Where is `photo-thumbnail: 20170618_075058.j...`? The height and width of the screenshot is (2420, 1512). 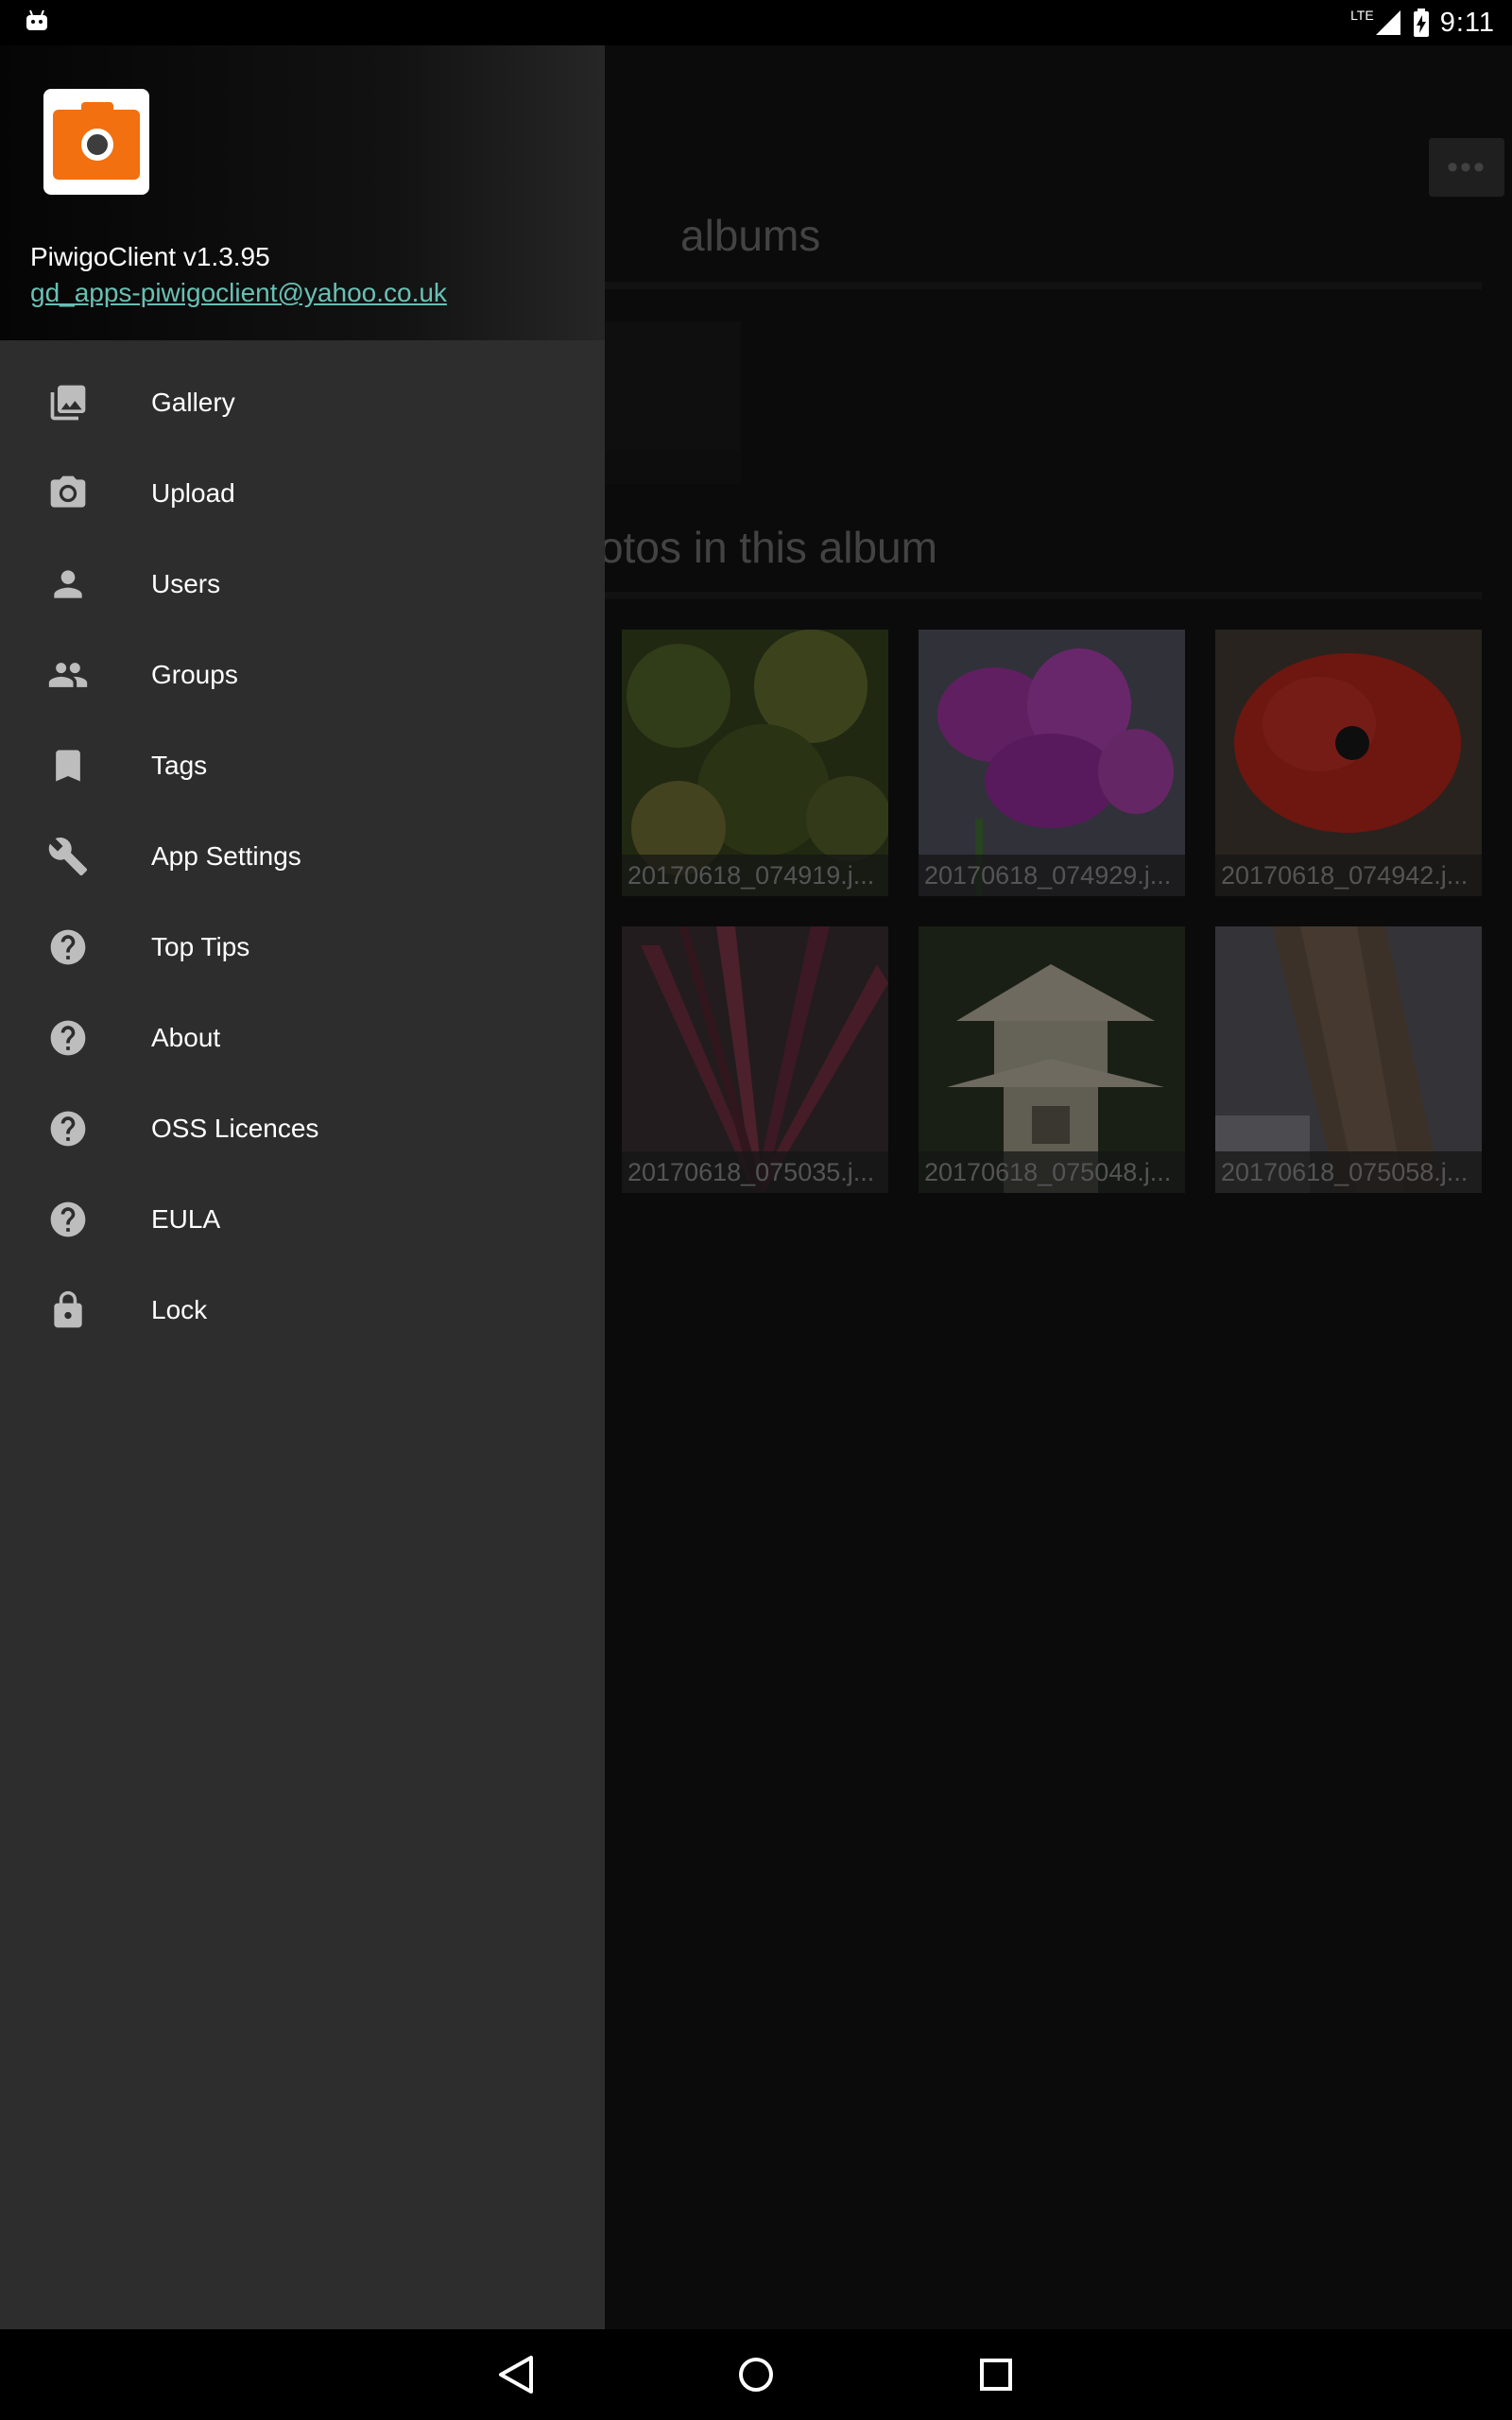
photo-thumbnail: 20170618_075058.j... is located at coordinates (1348, 1059).